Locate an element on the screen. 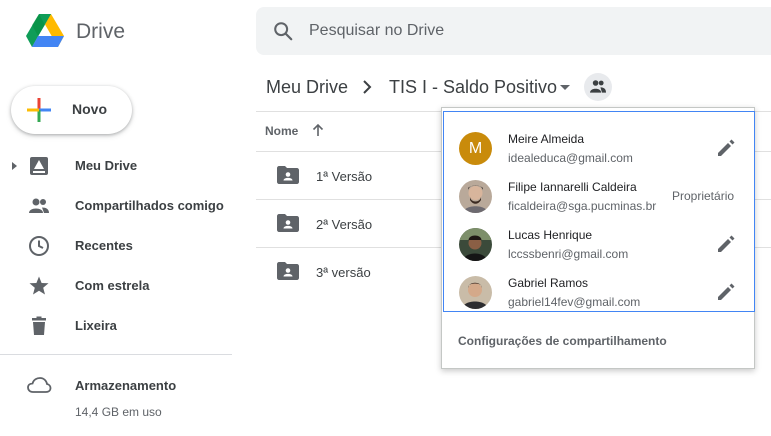 Image resolution: width=771 pixels, height=436 pixels. search-bar is located at coordinates (513, 31).